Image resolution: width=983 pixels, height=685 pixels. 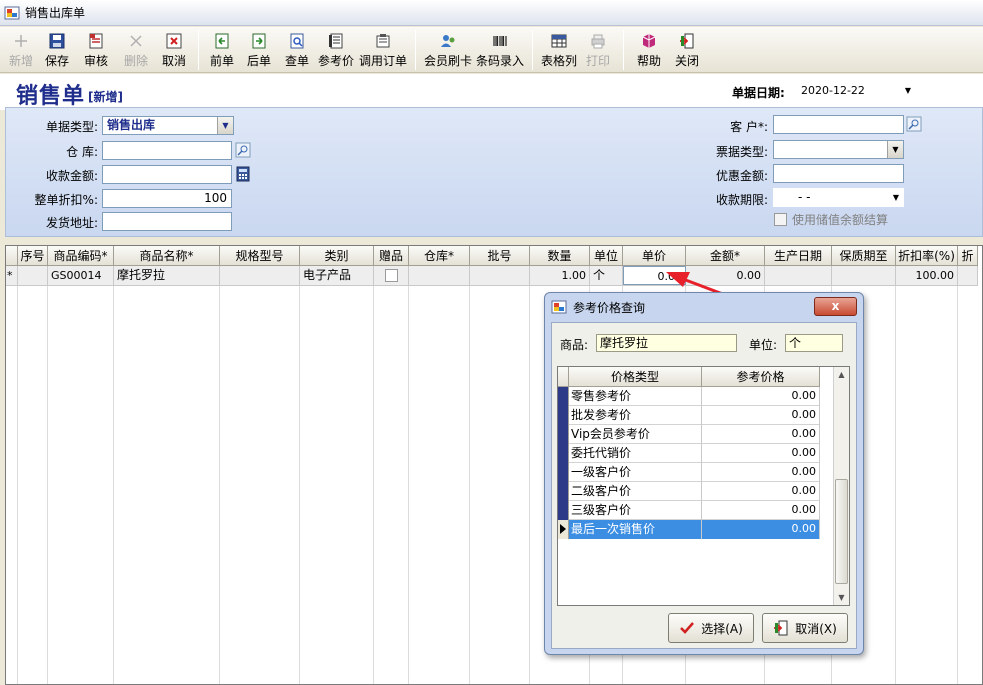 What do you see at coordinates (814, 343) in the screenshot?
I see `unit-field: 个` at bounding box center [814, 343].